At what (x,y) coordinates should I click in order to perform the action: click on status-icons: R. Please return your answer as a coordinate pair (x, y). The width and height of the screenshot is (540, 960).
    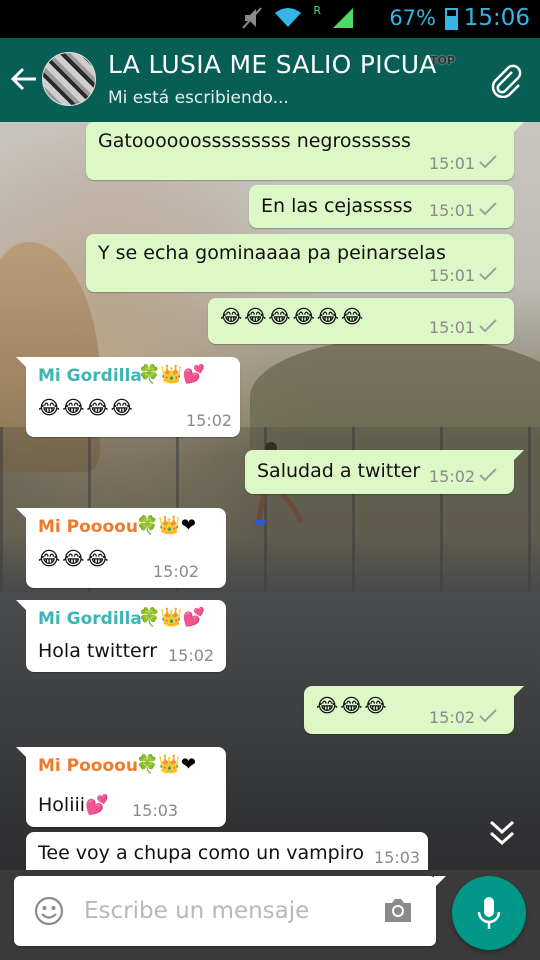
    Looking at the image, I should click on (298, 16).